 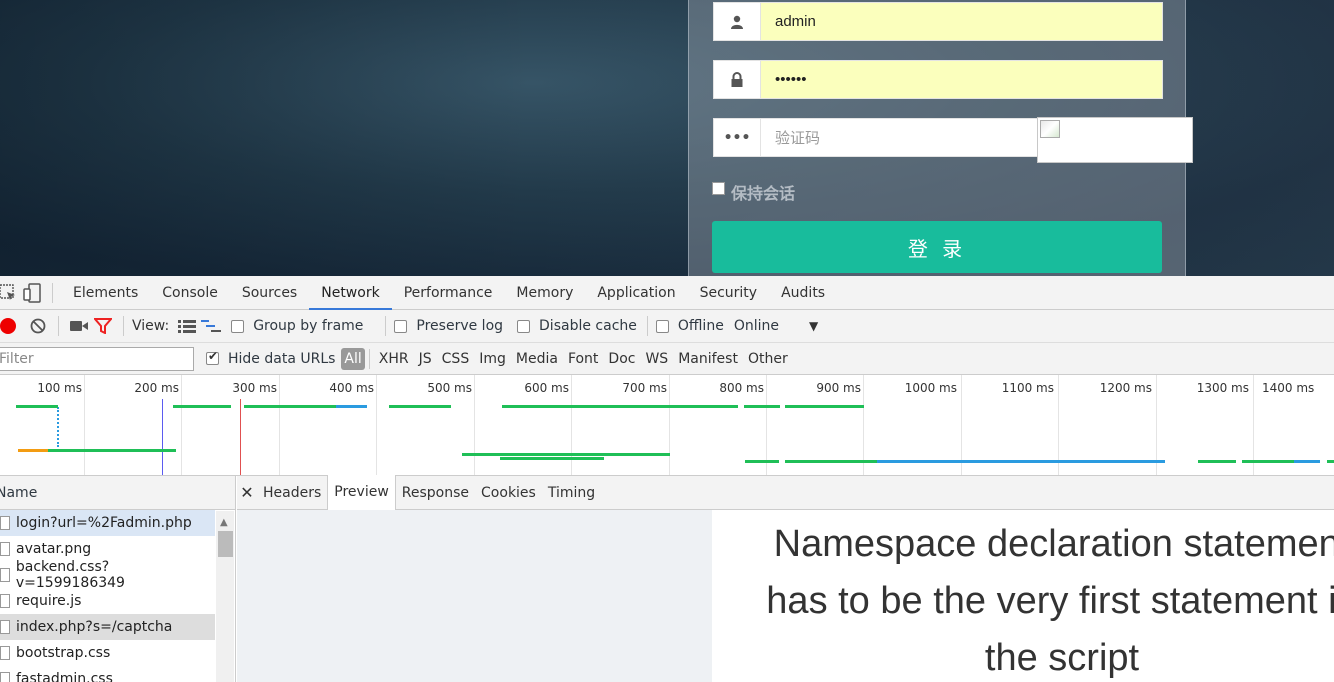 I want to click on filter-type-js: JS, so click(x=425, y=359).